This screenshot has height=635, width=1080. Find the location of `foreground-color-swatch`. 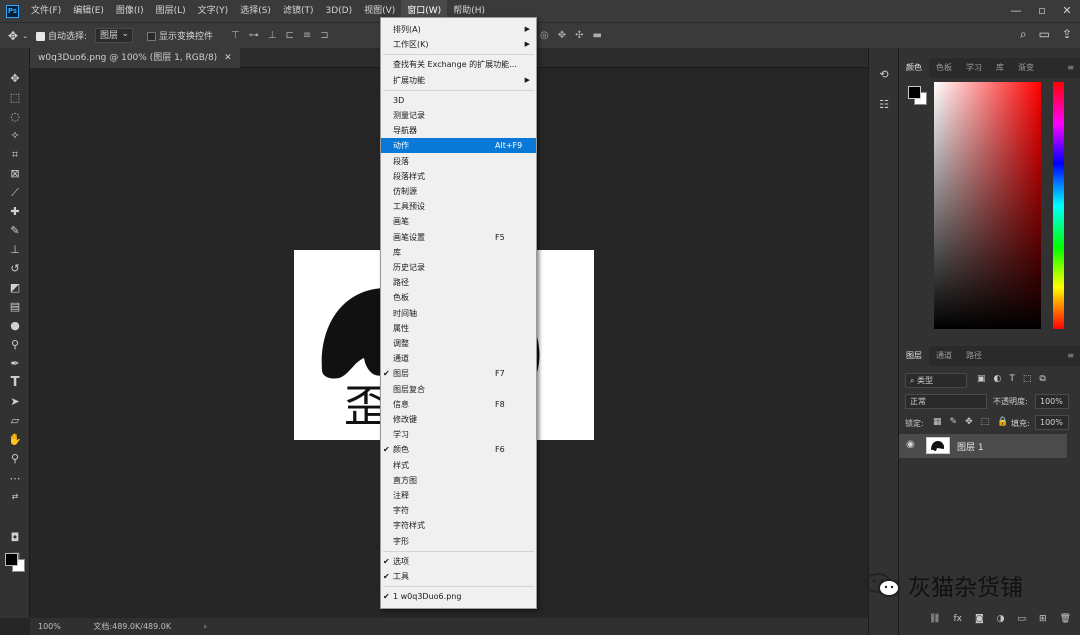

foreground-color-swatch is located at coordinates (11, 559).